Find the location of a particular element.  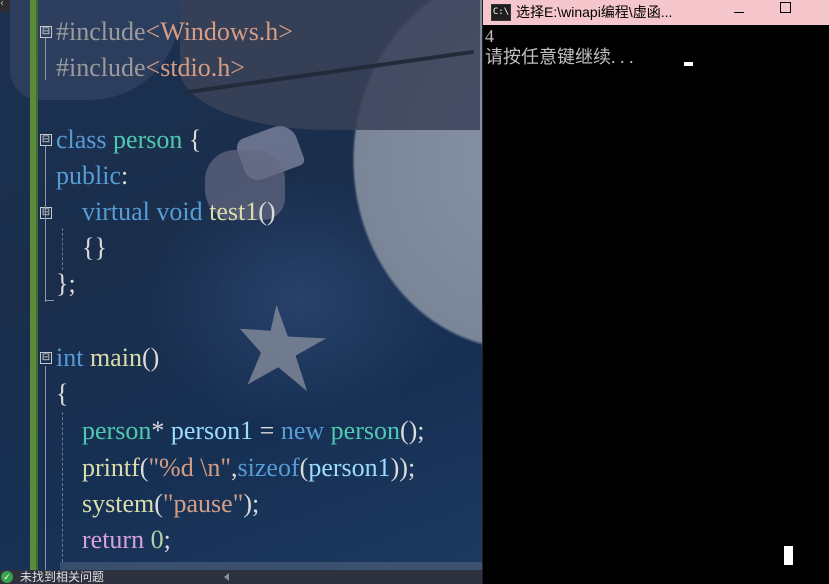

error-status-bar: ✓ 未找到相关问题 is located at coordinates (241, 577).